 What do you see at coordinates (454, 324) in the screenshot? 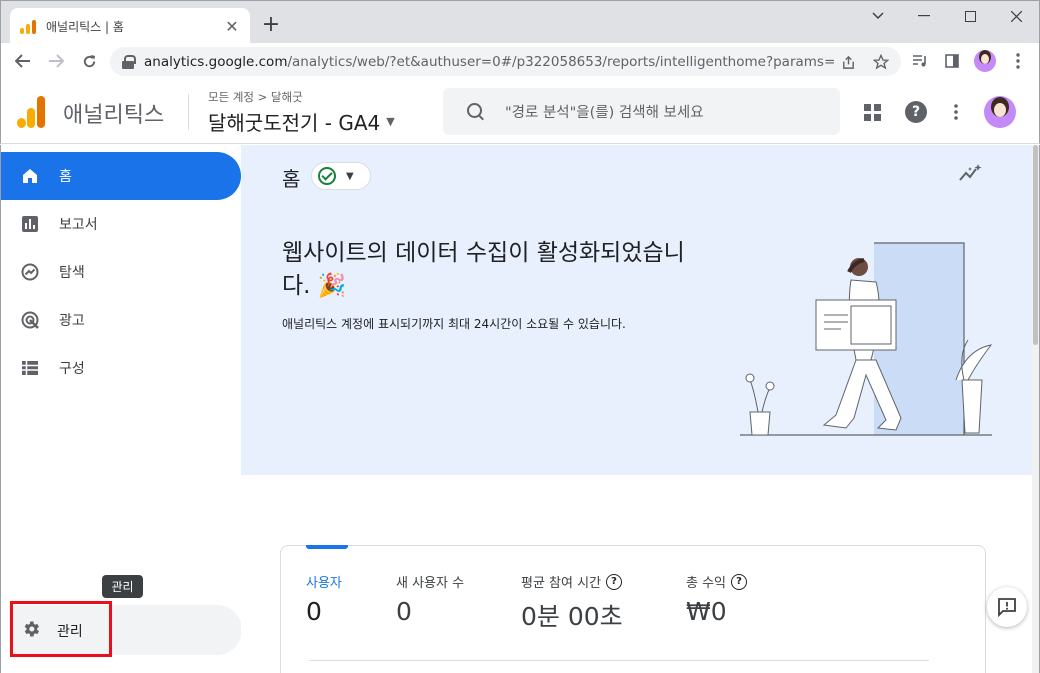
I see `banner-subtitle: 애널리틱스 계정에 표시되기까지 최대 24시간이 소요될 수 있습니다.` at bounding box center [454, 324].